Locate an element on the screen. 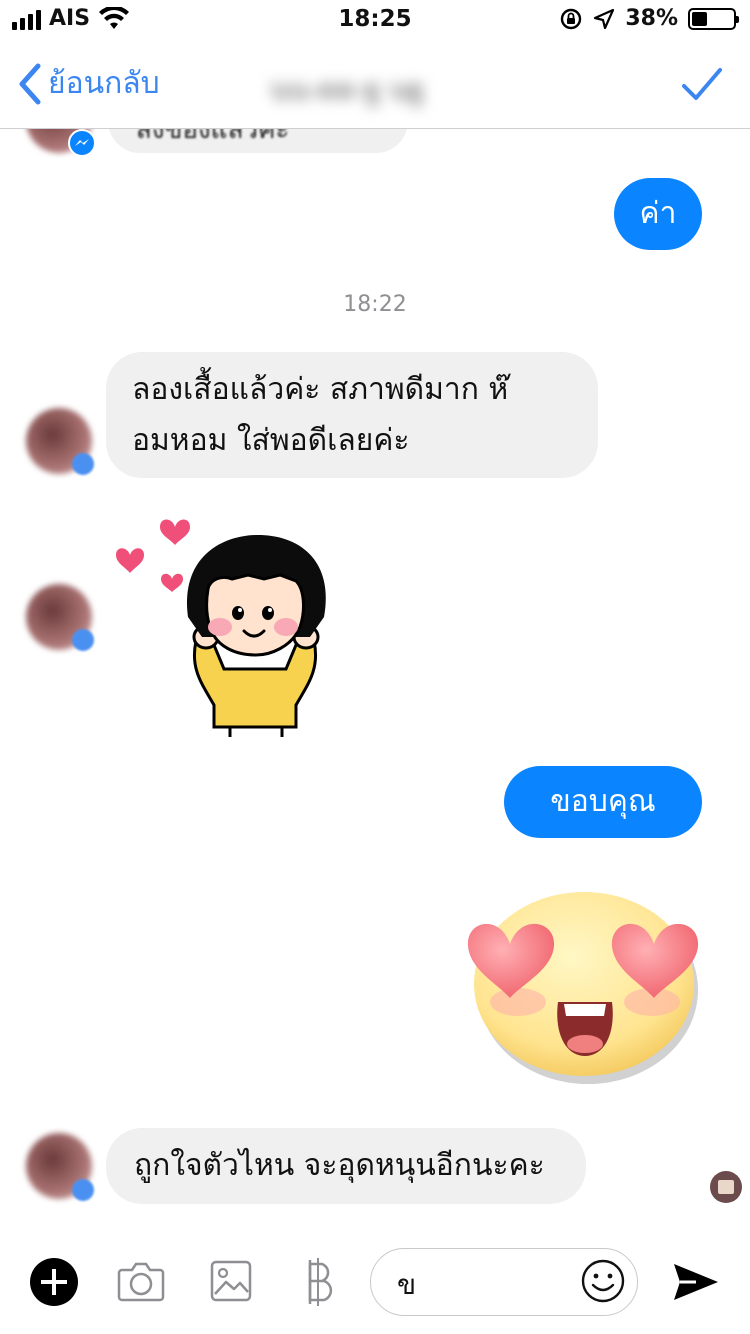 The width and height of the screenshot is (750, 1334). emoji-icon is located at coordinates (603, 1281).